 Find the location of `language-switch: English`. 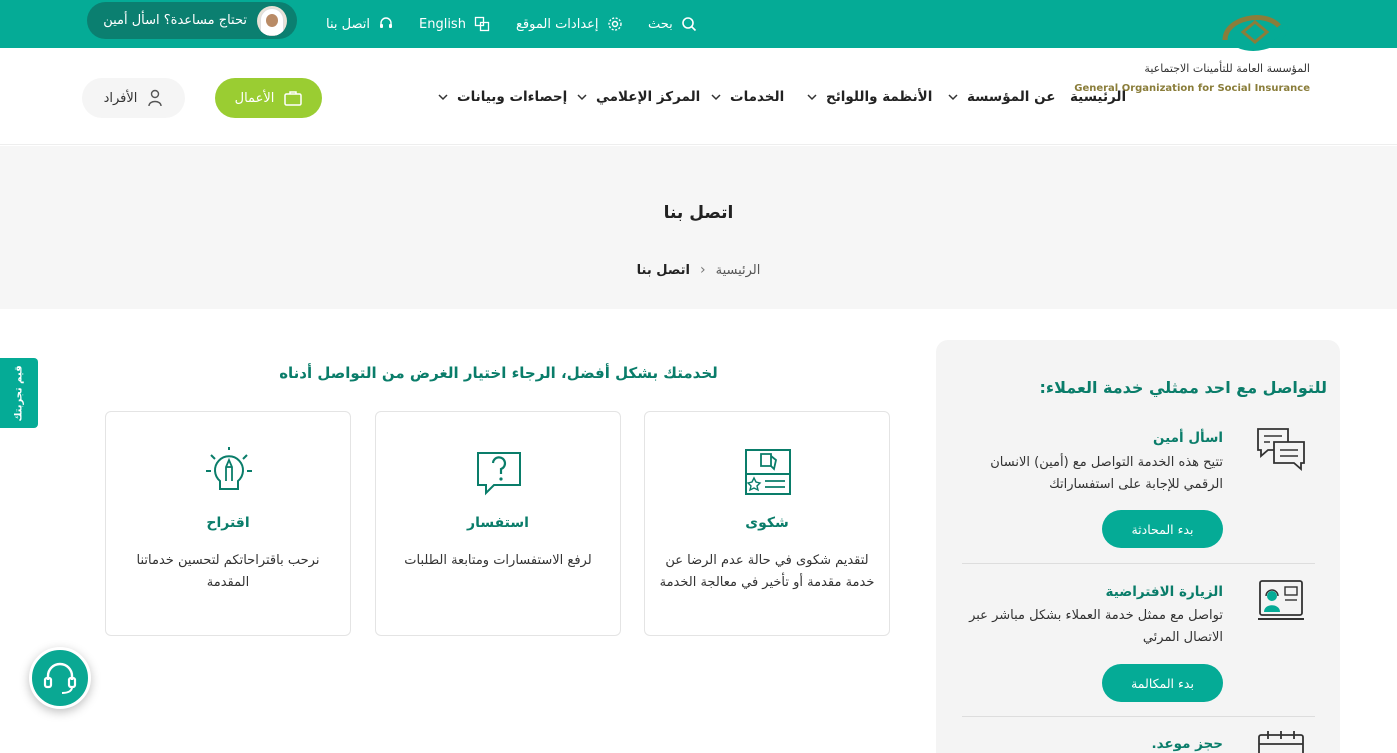

language-switch: English is located at coordinates (454, 24).